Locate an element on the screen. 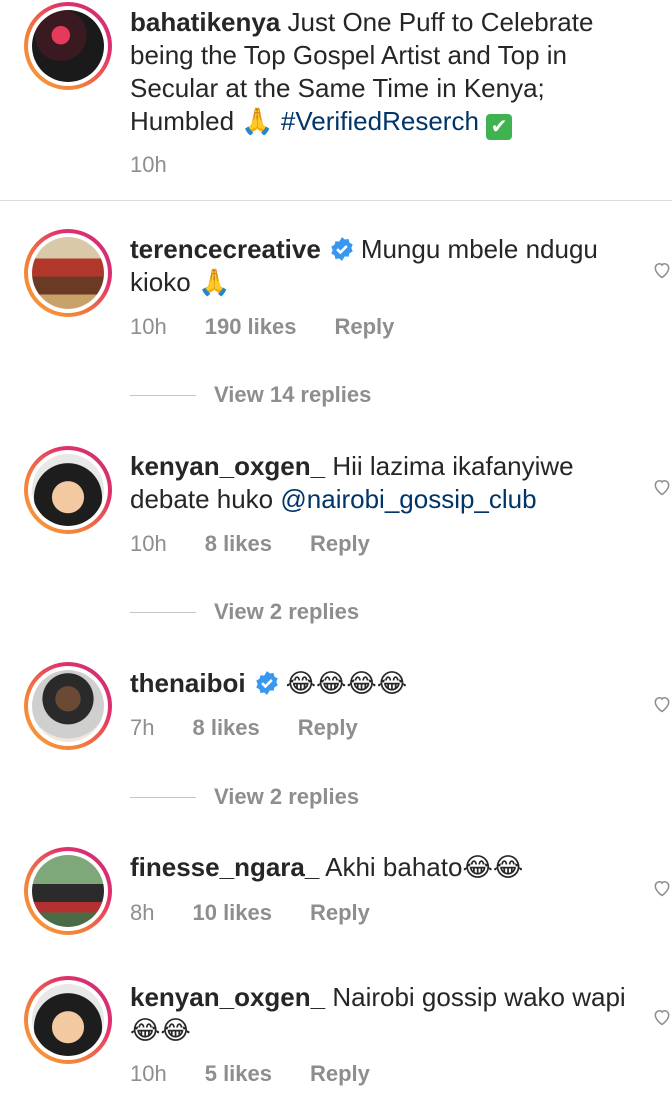 The width and height of the screenshot is (672, 1105). comment-text: thenaiboi 😂😂😂😂 is located at coordinates (382, 684).